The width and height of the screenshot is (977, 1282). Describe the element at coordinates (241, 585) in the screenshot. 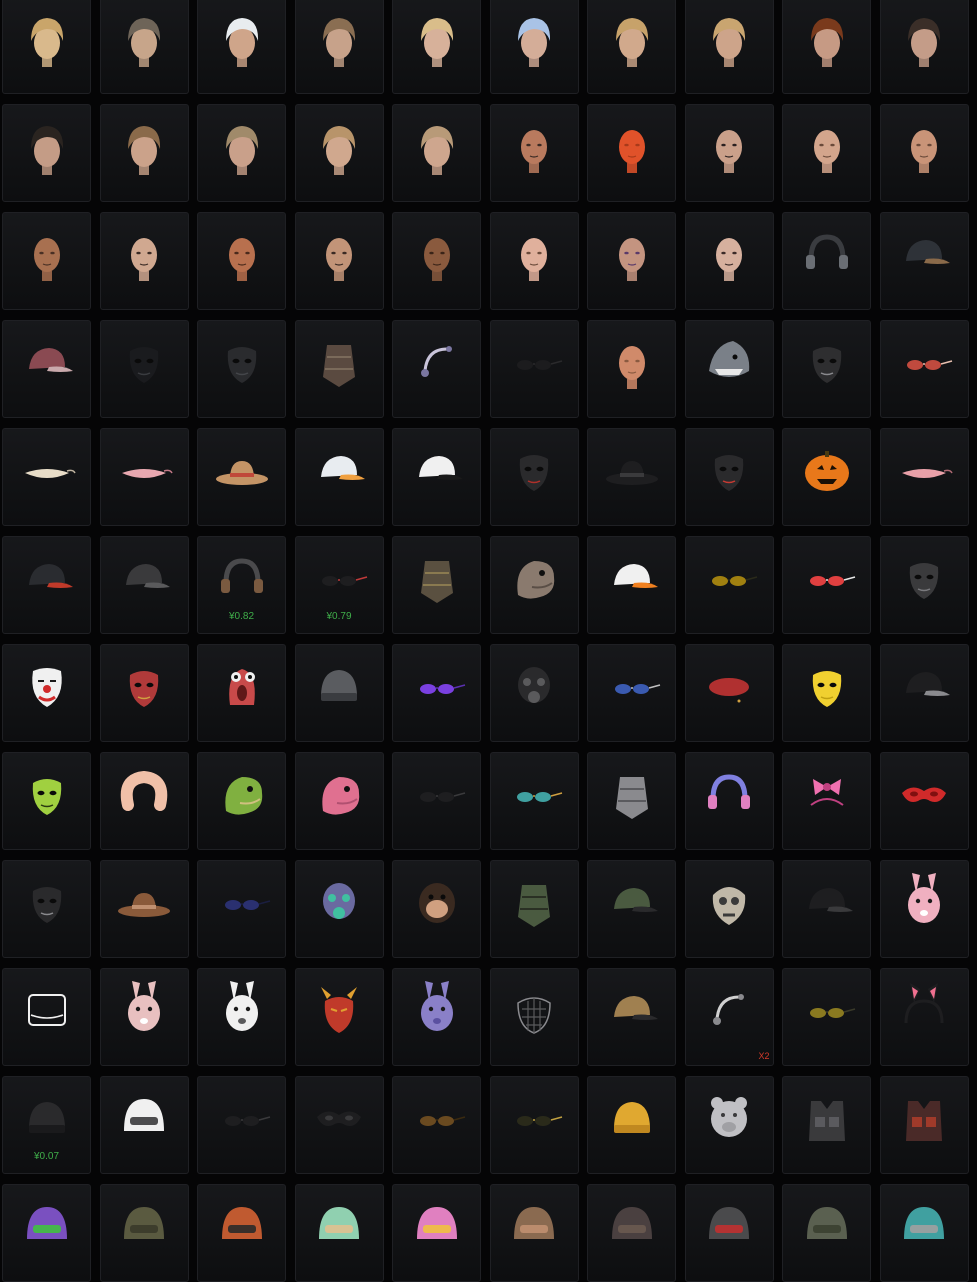

I see `inventory-item: ¥0.82` at that location.